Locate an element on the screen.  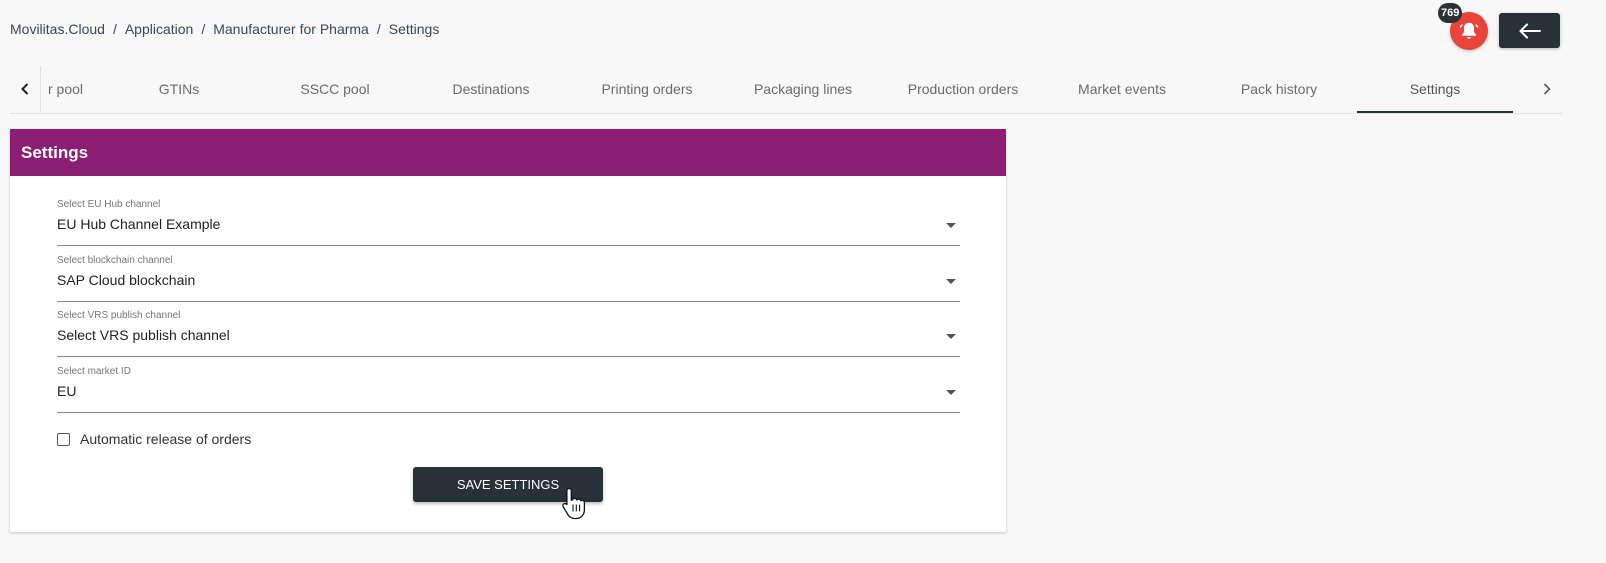
tab-label: r pool is located at coordinates (66, 89).